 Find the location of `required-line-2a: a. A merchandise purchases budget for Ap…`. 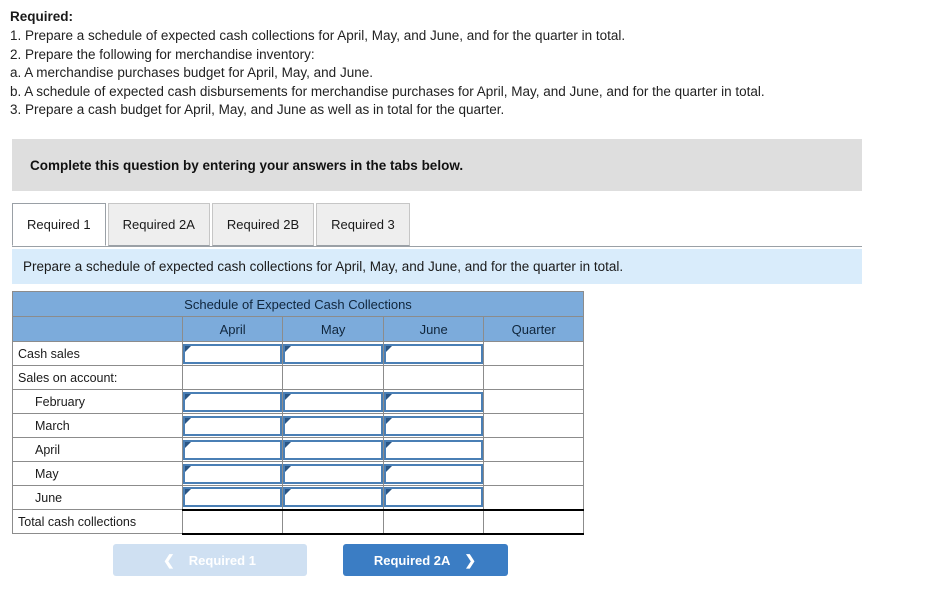

required-line-2a: a. A merchandise purchases budget for Ap… is located at coordinates (191, 72).